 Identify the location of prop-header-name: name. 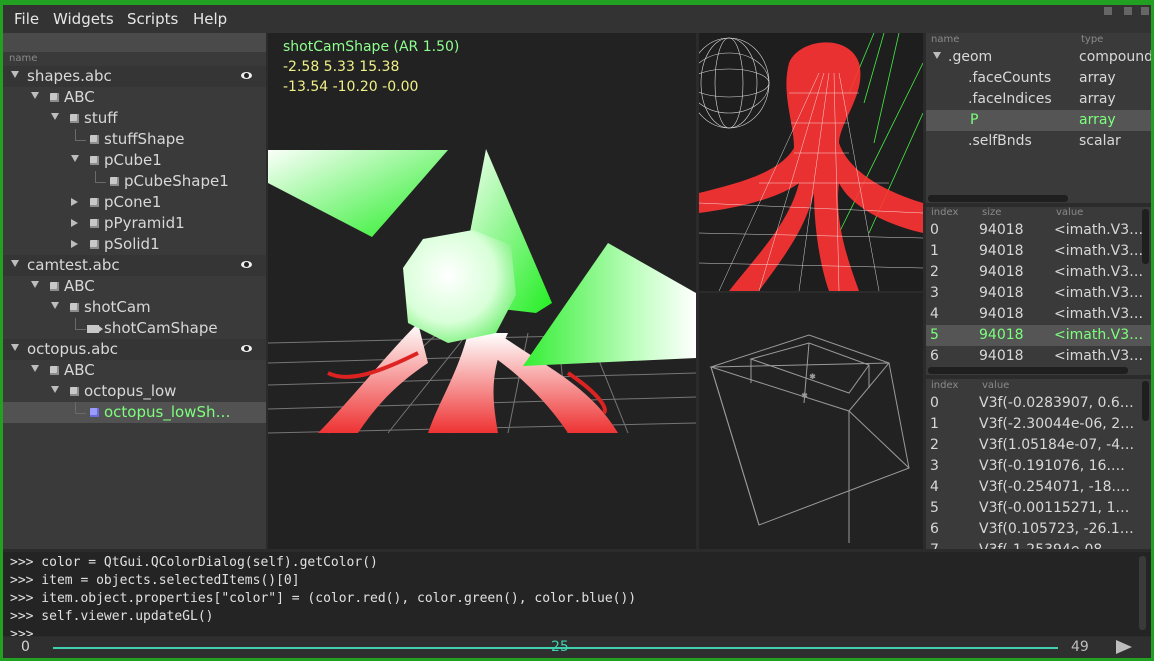
(945, 39).